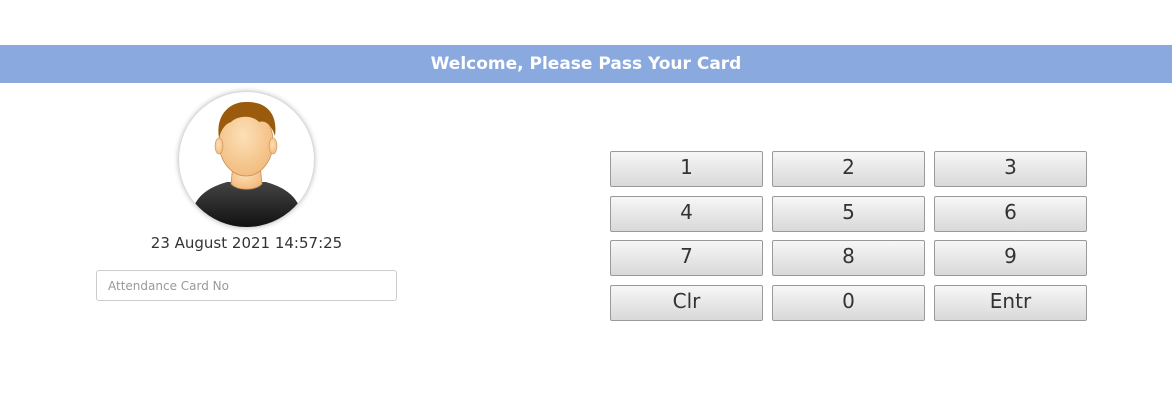 Image resolution: width=1172 pixels, height=411 pixels. Describe the element at coordinates (848, 169) in the screenshot. I see `key-2-button: 2` at that location.